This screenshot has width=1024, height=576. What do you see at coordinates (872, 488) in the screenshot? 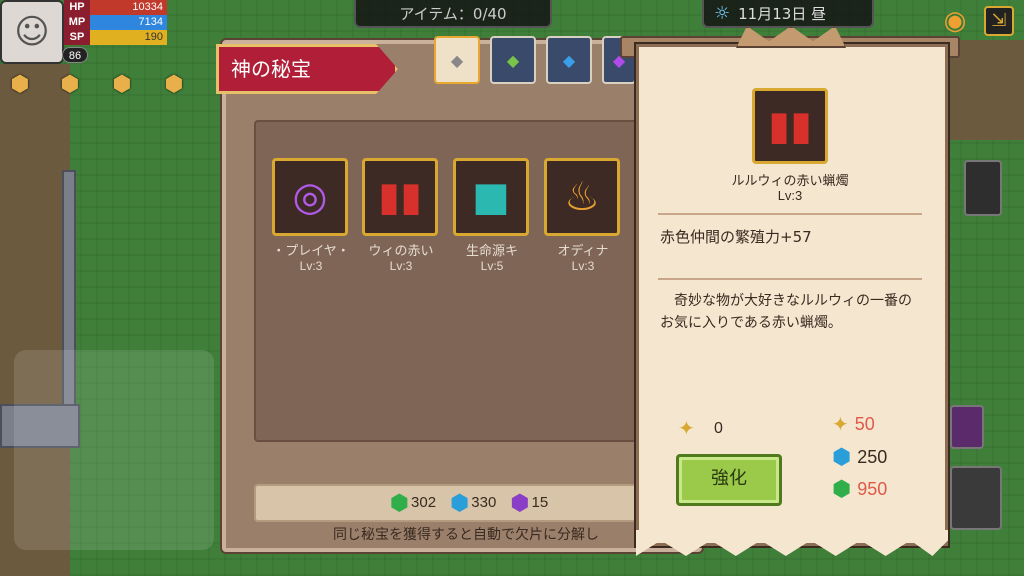
I see `cost-green-value: 950` at bounding box center [872, 488].